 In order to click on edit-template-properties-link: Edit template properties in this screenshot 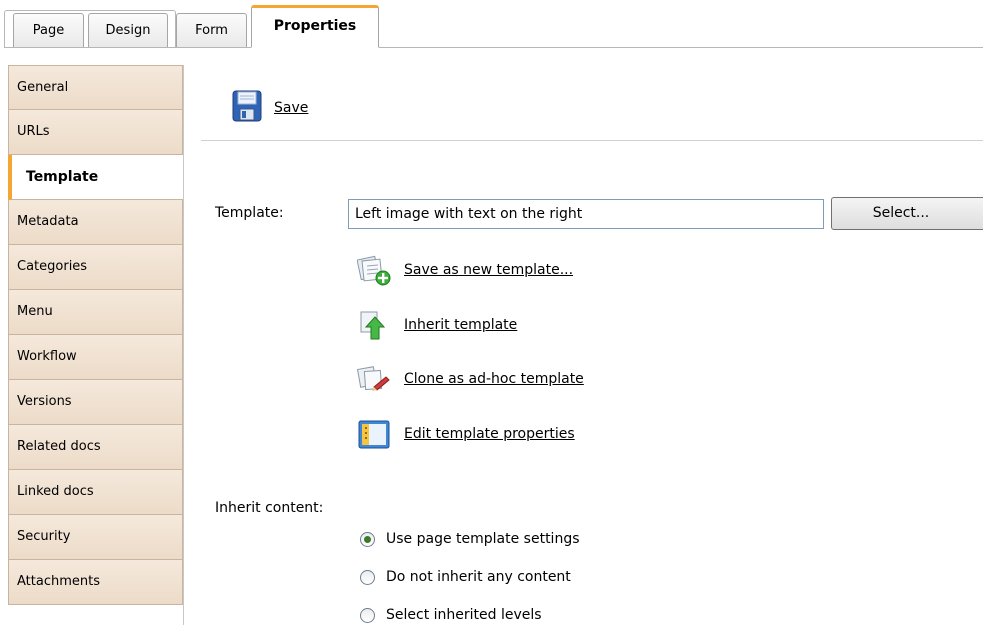, I will do `click(466, 434)`.